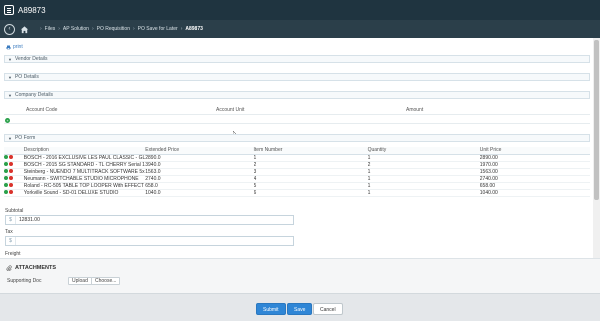 The height and width of the screenshot is (321, 600). I want to click on breadcrumb-ap-solution: AP Solution, so click(76, 29).